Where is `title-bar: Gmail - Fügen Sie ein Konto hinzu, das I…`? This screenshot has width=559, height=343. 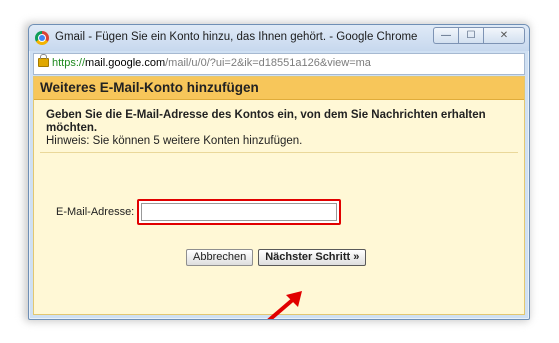 title-bar: Gmail - Fügen Sie ein Konto hinzu, das I… is located at coordinates (279, 38).